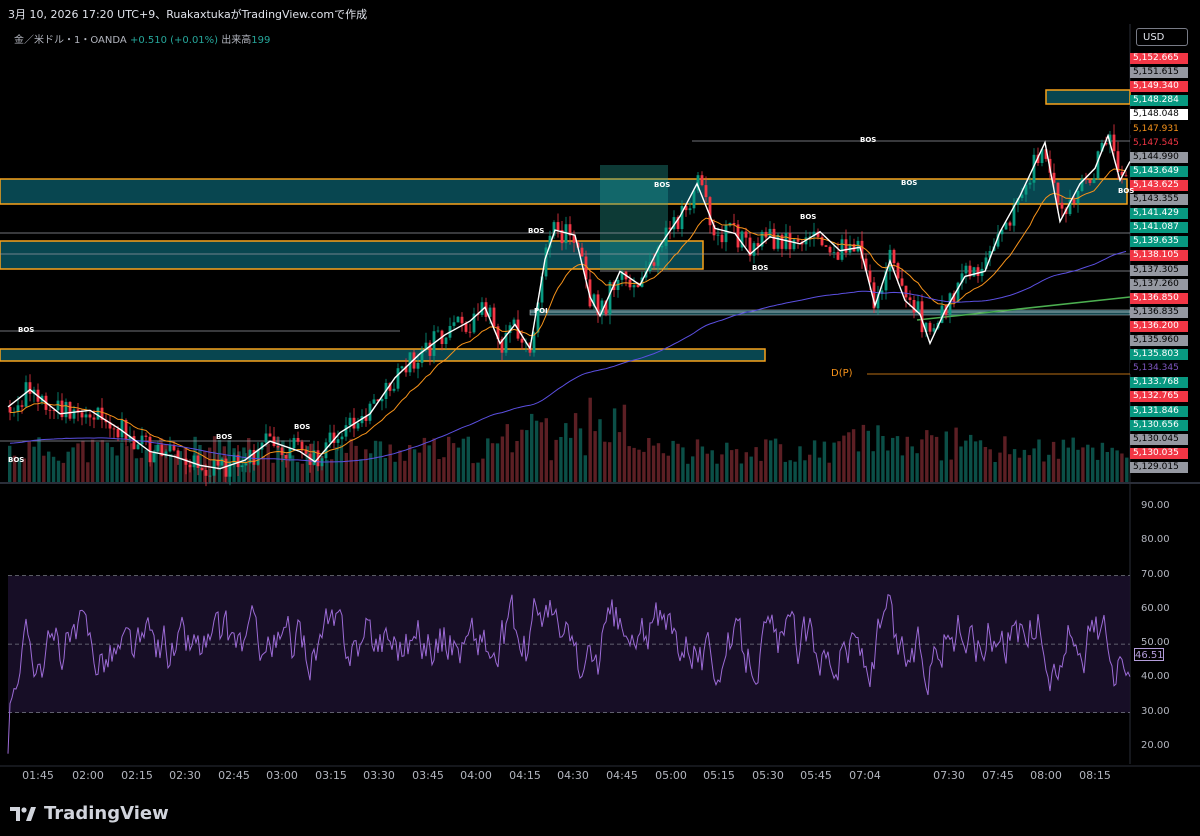 Image resolution: width=1200 pixels, height=836 pixels. What do you see at coordinates (1159, 228) in the screenshot?
I see `price-label: 5,141.087` at bounding box center [1159, 228].